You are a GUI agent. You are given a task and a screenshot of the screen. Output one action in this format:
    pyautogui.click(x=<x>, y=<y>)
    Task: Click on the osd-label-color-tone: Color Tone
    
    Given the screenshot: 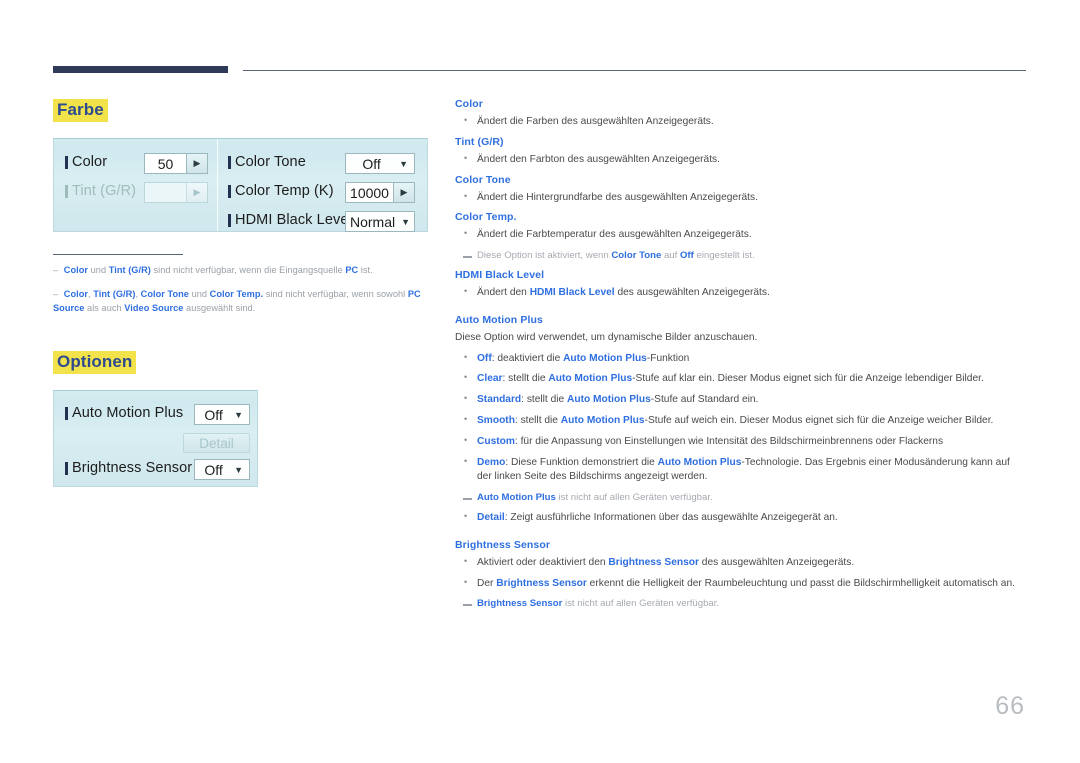 What is the action you would take?
    pyautogui.click(x=270, y=162)
    